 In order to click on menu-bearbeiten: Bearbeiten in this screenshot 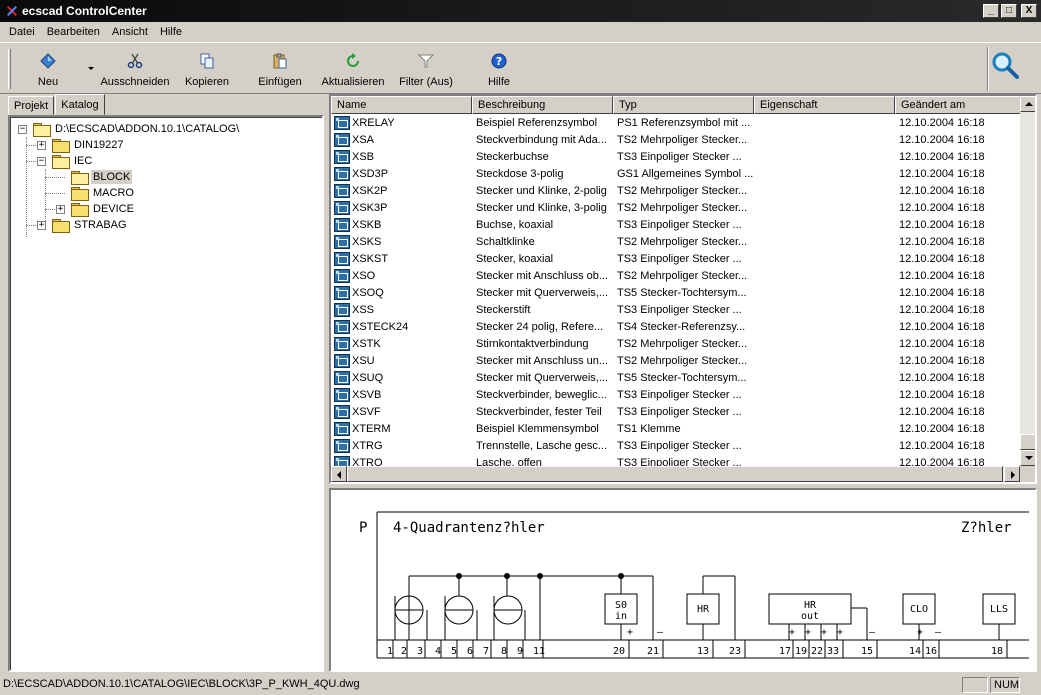, I will do `click(73, 32)`.